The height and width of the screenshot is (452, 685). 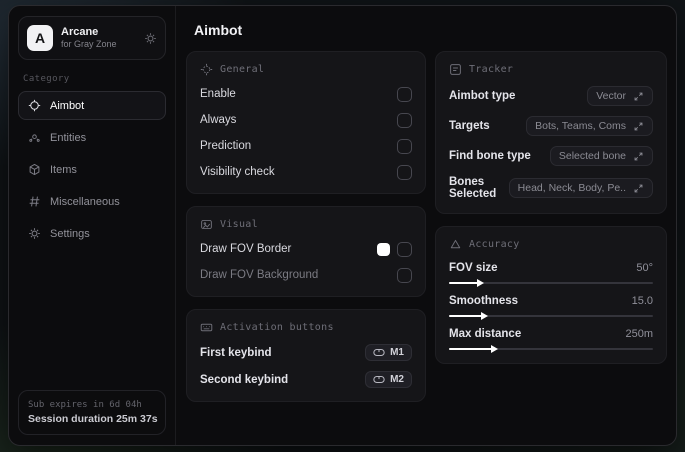 I want to click on brand-card: A Arcane for Gray Zone, so click(x=92, y=38).